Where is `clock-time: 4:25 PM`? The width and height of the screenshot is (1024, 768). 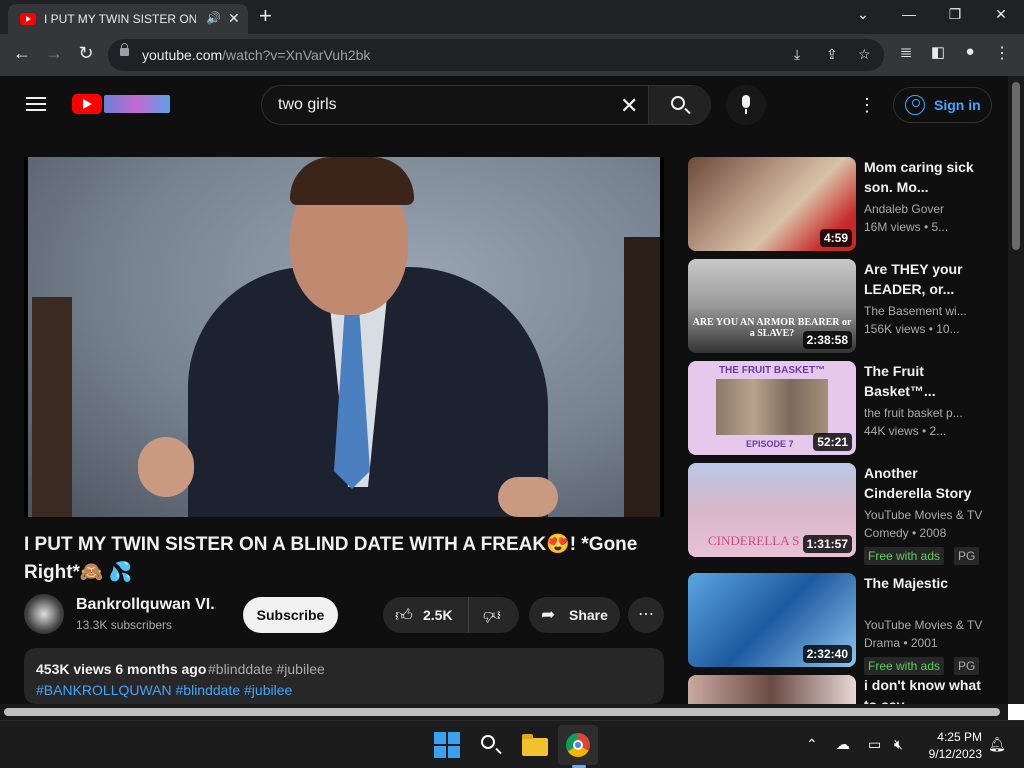
clock-time: 4:25 PM is located at coordinates (952, 737).